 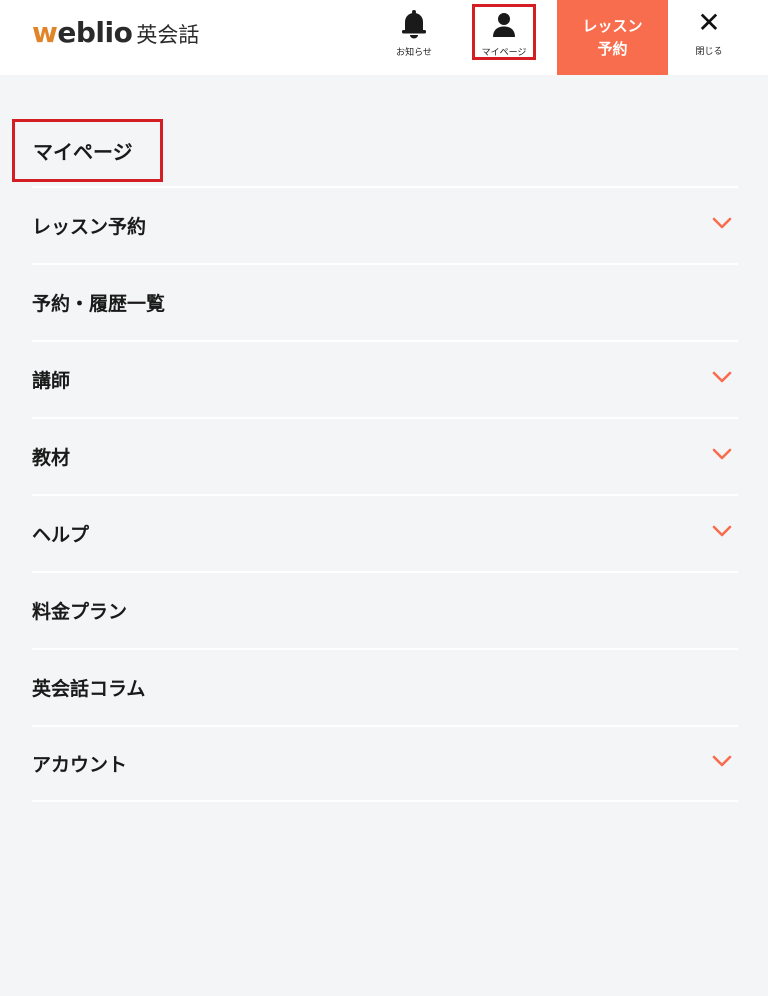 What do you see at coordinates (385, 224) in the screenshot?
I see `menu-item-lesson-reserve: レッスン予約` at bounding box center [385, 224].